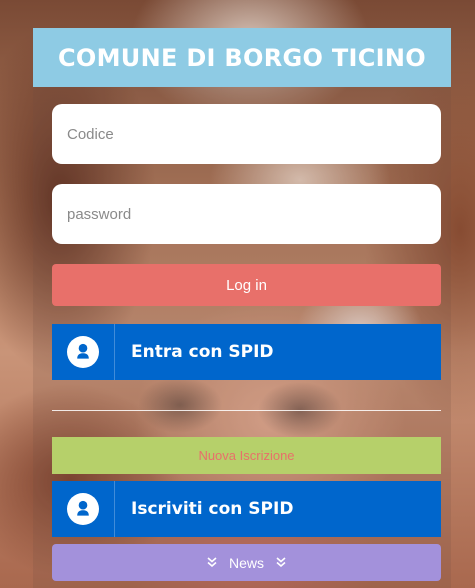 Image resolution: width=475 pixels, height=588 pixels. I want to click on login-button: Log in, so click(246, 285).